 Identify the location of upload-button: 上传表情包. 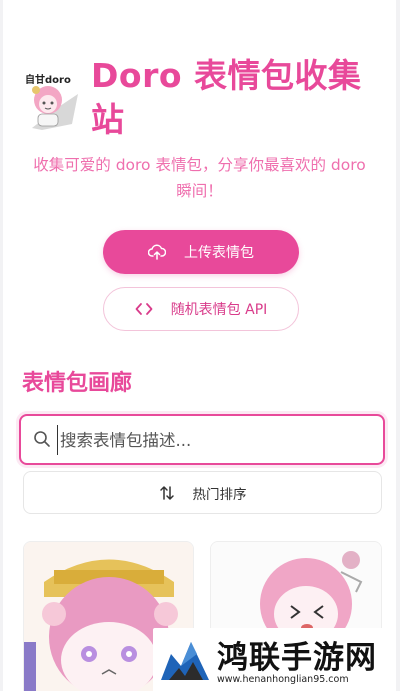
(201, 252).